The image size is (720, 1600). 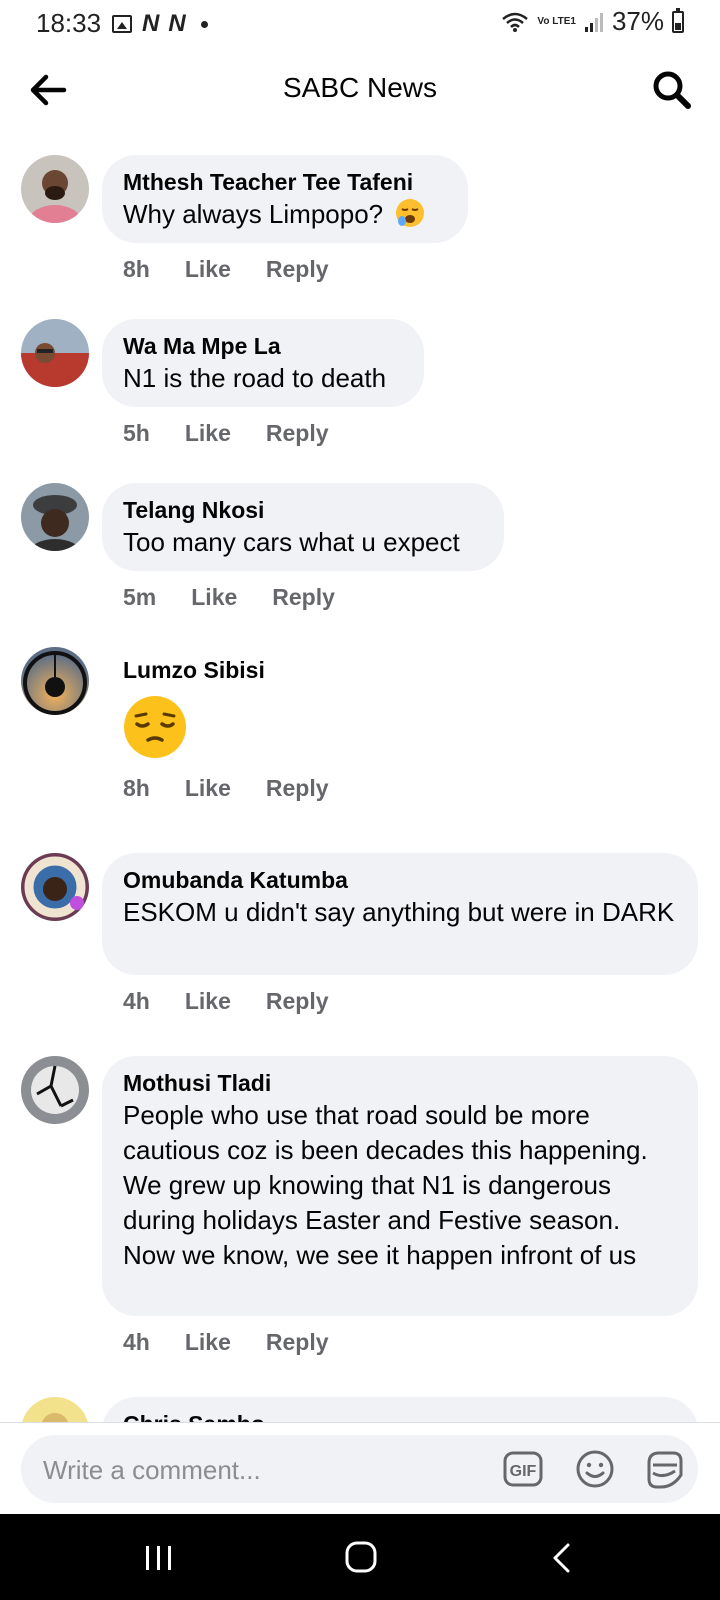 What do you see at coordinates (400, 880) in the screenshot?
I see `comment-author: Omubanda Katumba` at bounding box center [400, 880].